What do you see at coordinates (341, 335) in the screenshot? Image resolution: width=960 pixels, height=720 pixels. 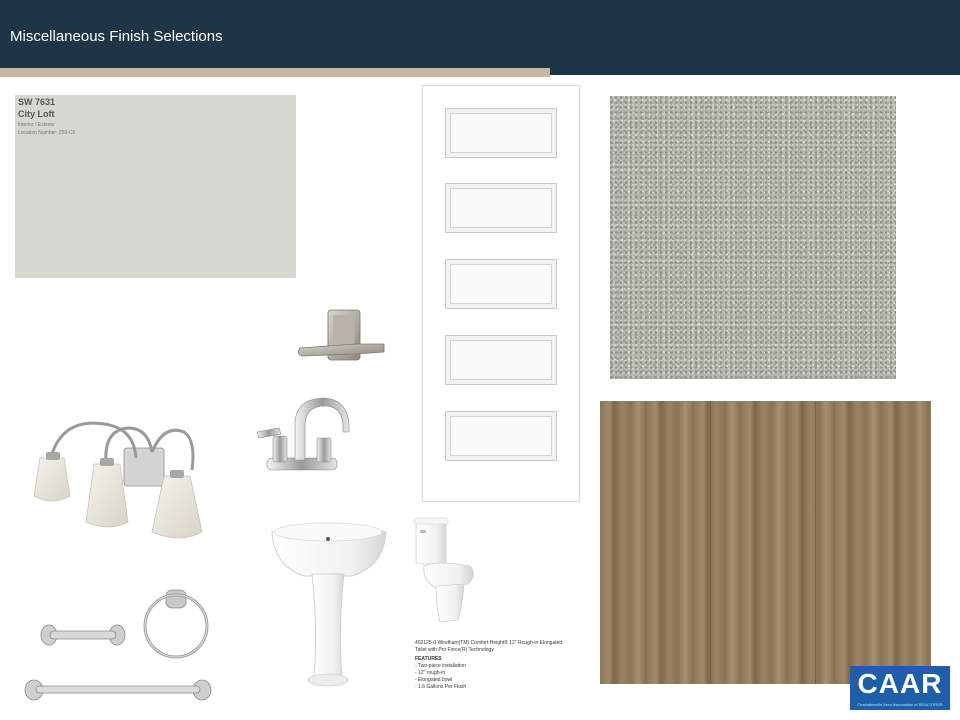 I see `lever-handle-icon` at bounding box center [341, 335].